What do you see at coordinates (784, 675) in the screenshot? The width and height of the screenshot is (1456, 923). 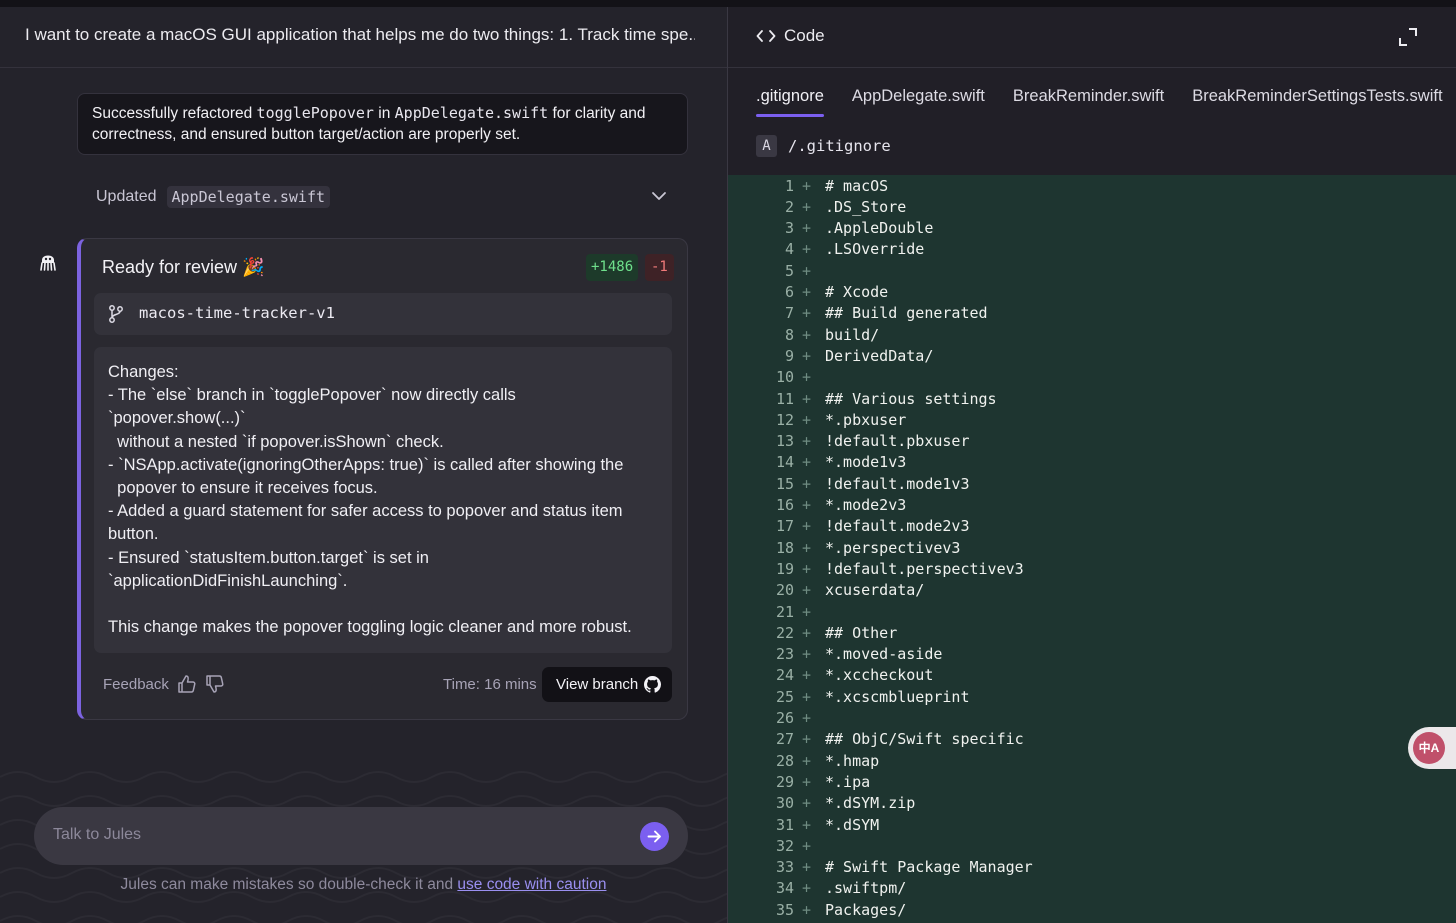 I see `line-number: 24` at bounding box center [784, 675].